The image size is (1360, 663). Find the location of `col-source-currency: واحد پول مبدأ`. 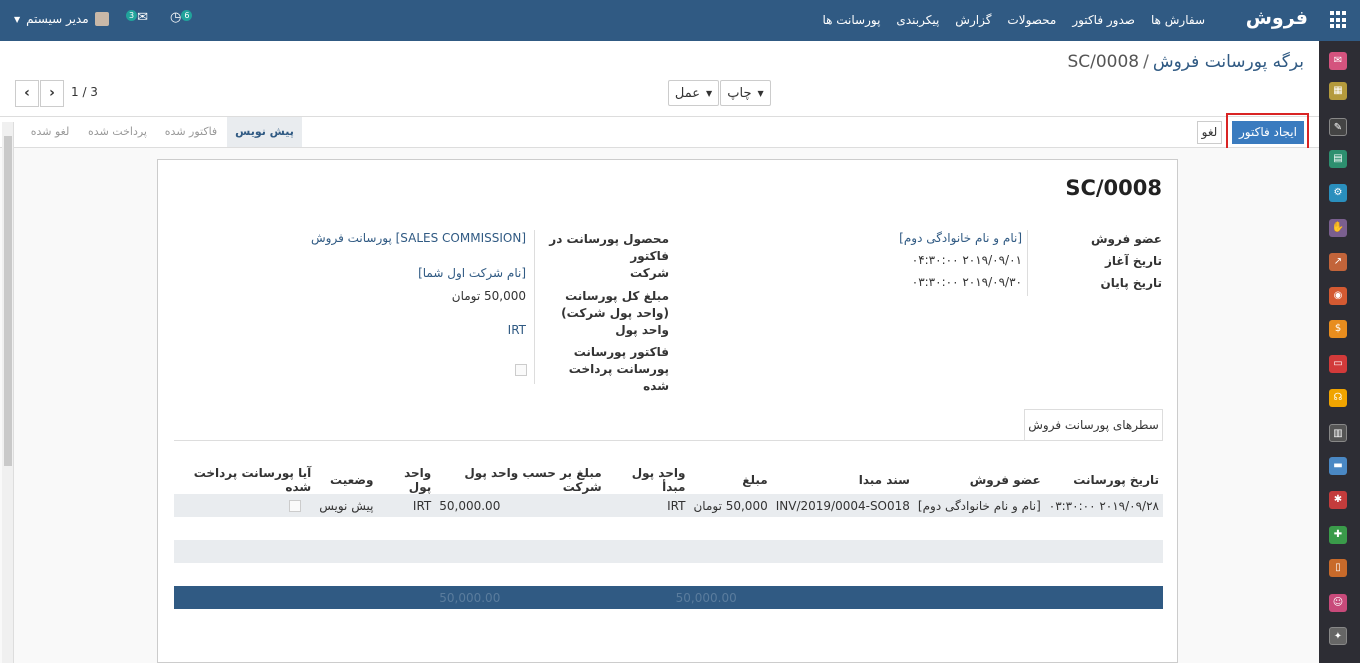

col-source-currency: واحد پول مبدأ is located at coordinates (648, 480).